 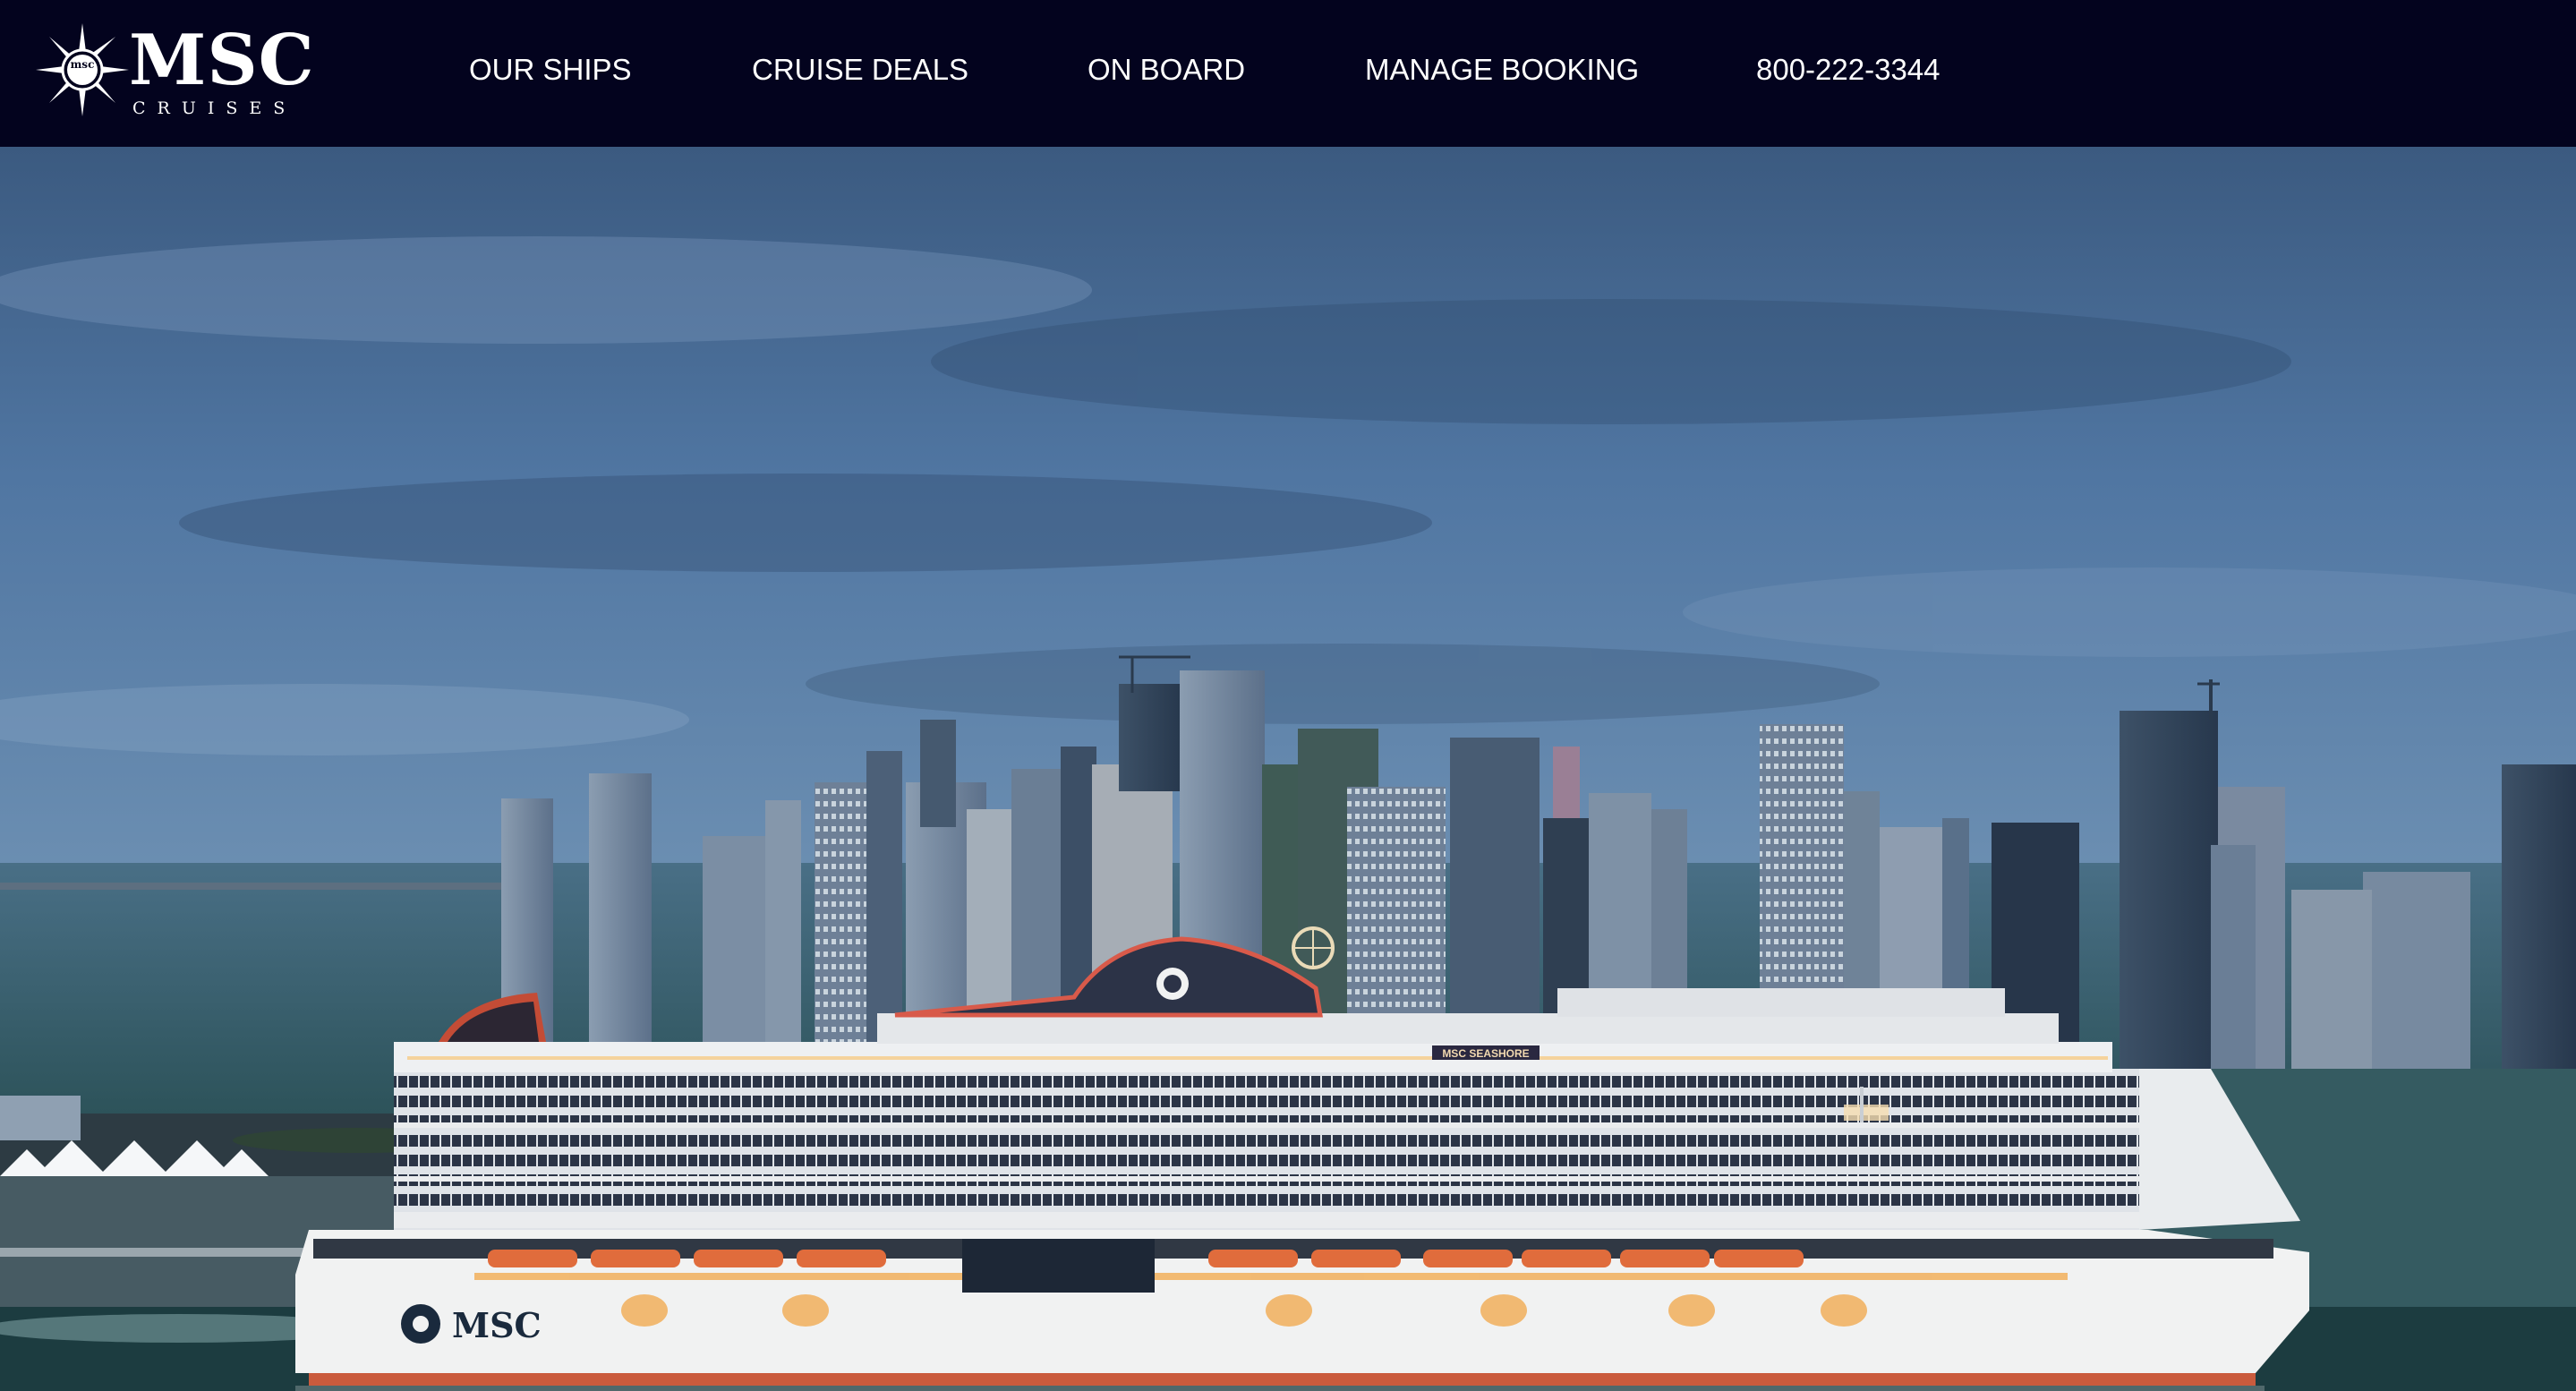 What do you see at coordinates (497, 1325) in the screenshot?
I see `ship-hull-text: MSC` at bounding box center [497, 1325].